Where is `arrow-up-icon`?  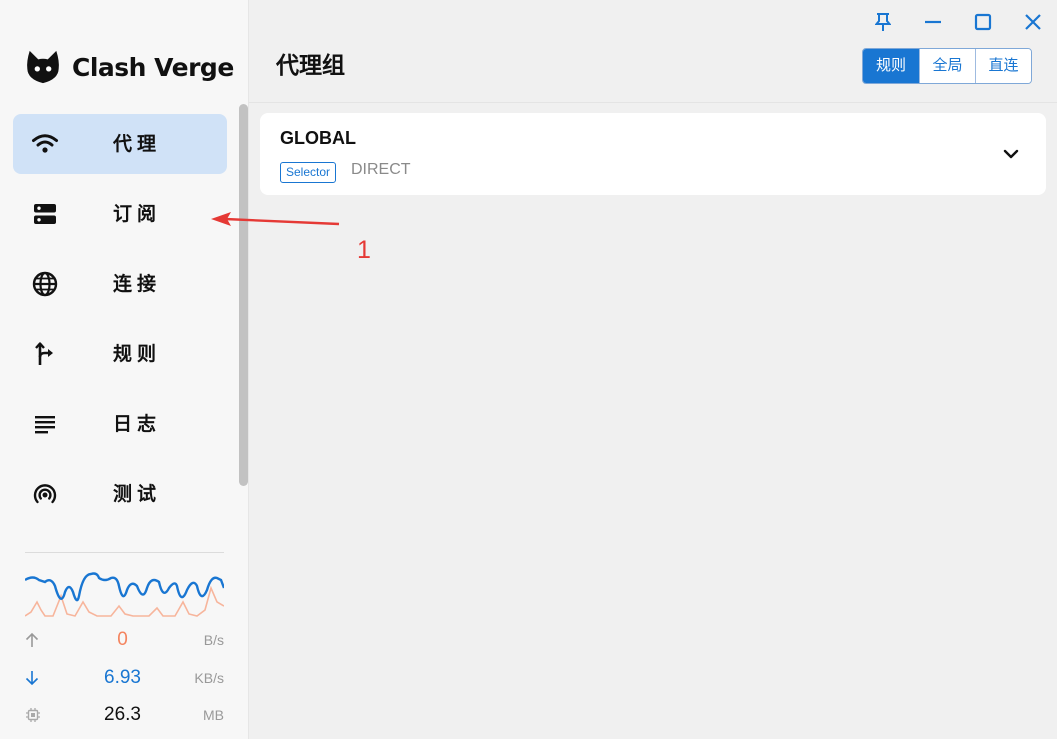
arrow-up-icon is located at coordinates (35, 640).